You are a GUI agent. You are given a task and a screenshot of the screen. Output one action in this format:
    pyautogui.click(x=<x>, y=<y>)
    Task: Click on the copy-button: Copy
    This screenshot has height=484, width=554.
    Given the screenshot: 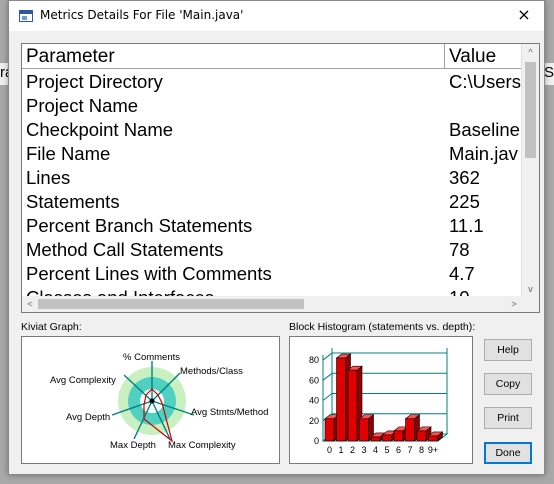 What is the action you would take?
    pyautogui.click(x=508, y=384)
    